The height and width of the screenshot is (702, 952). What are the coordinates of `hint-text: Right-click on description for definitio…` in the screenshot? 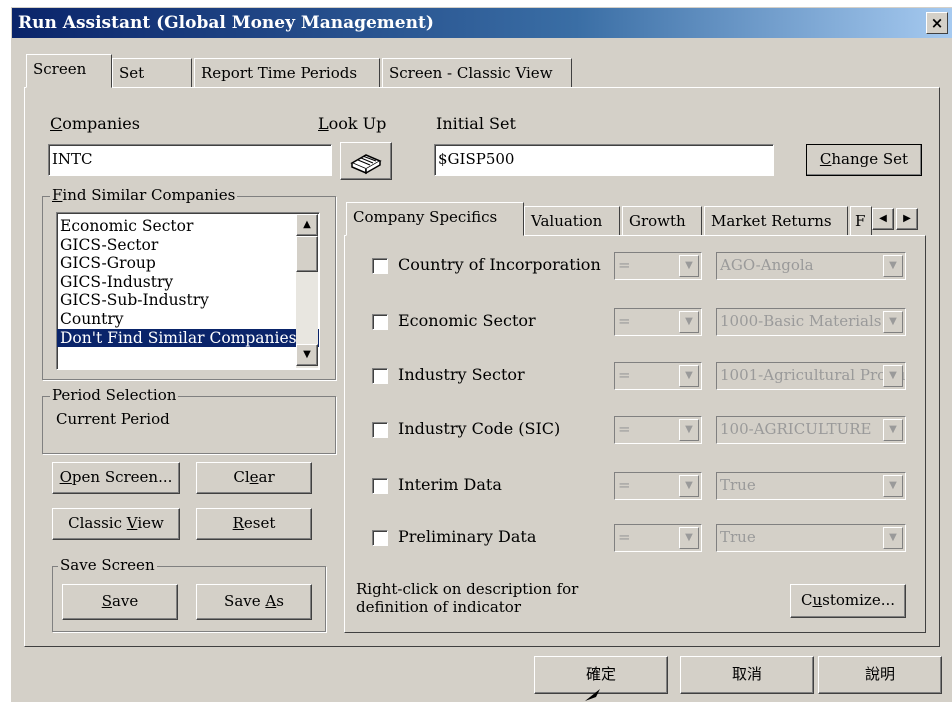 It's located at (467, 598).